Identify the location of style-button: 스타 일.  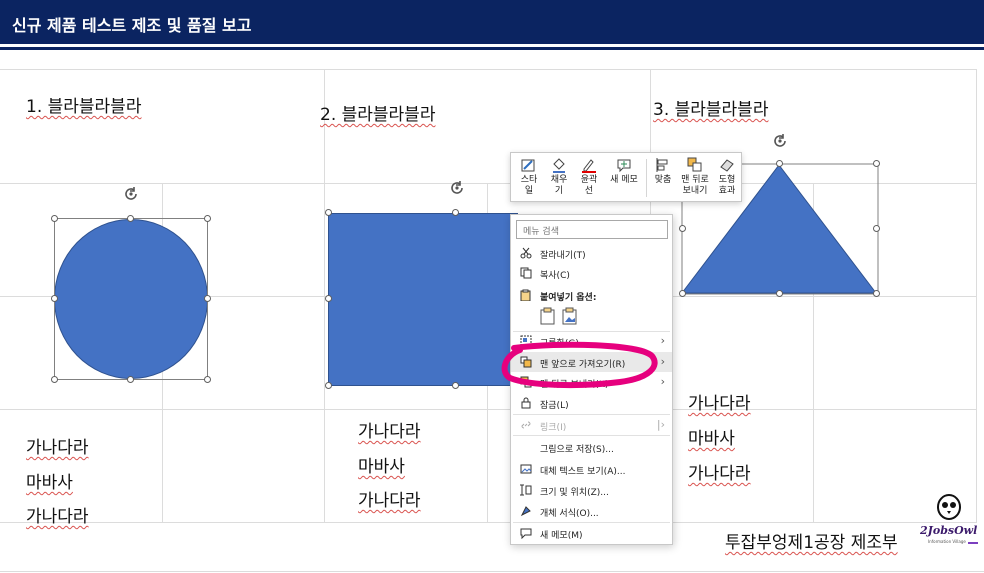
(529, 177).